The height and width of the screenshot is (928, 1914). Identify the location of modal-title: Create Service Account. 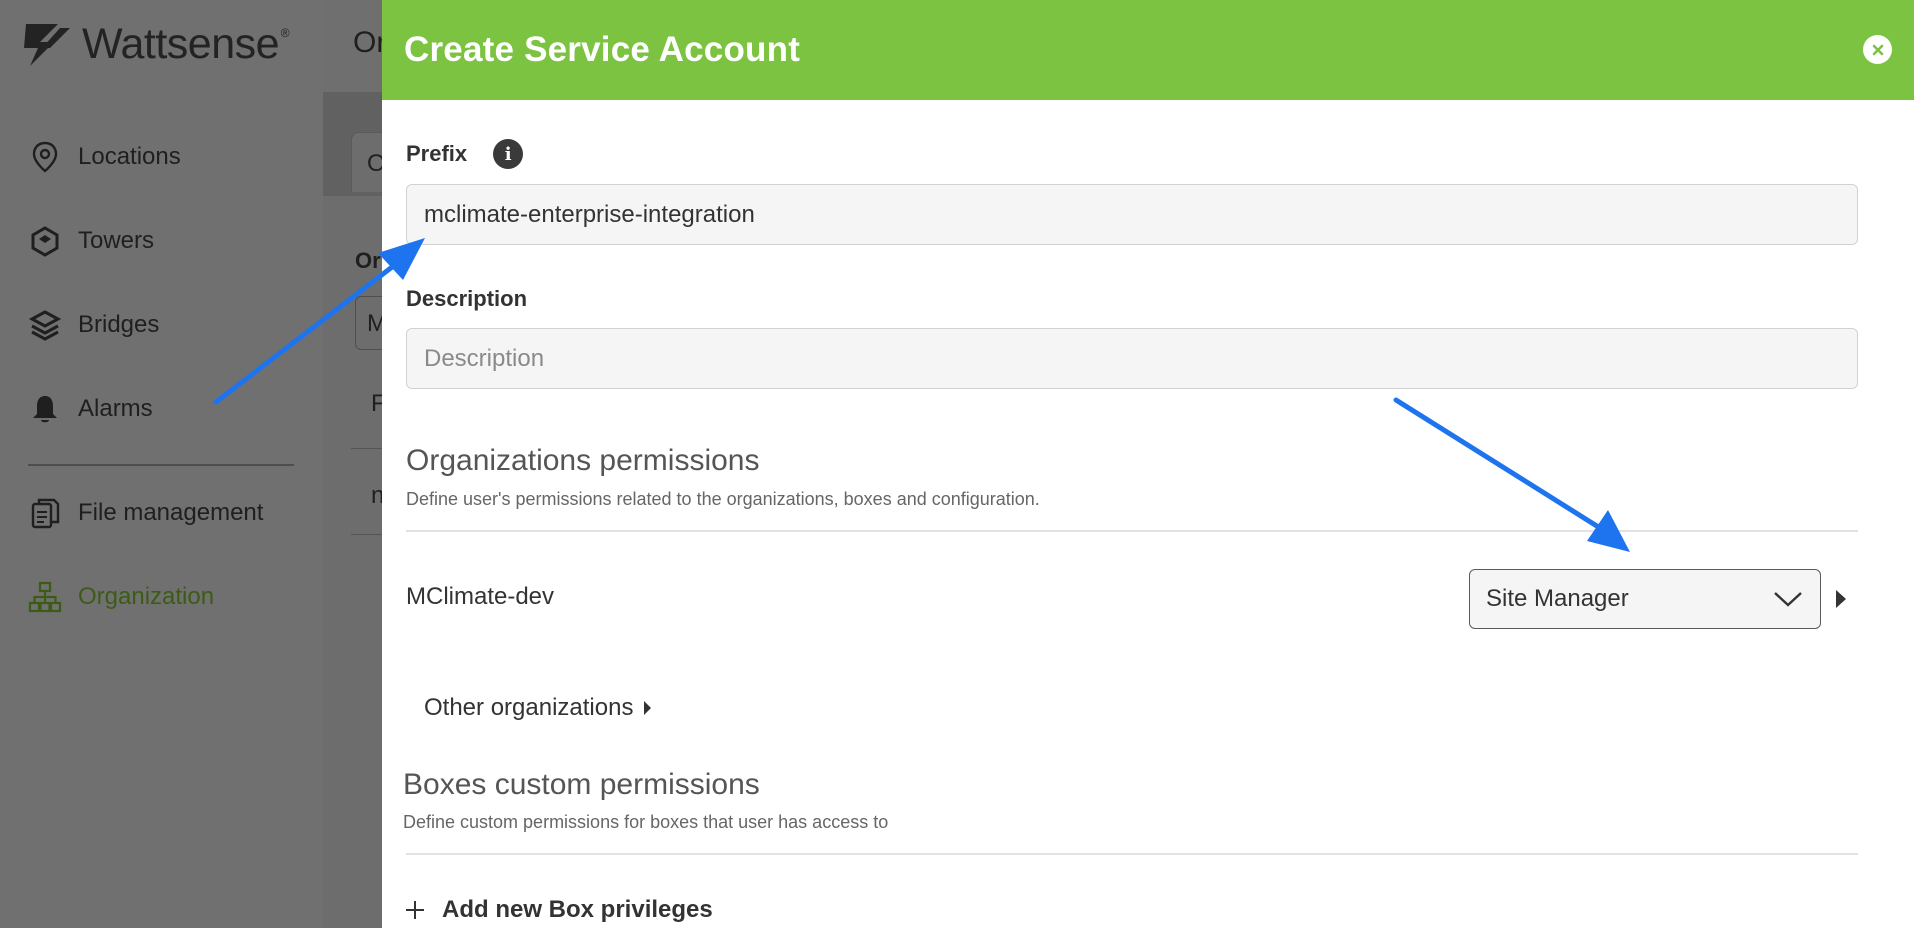
(602, 49).